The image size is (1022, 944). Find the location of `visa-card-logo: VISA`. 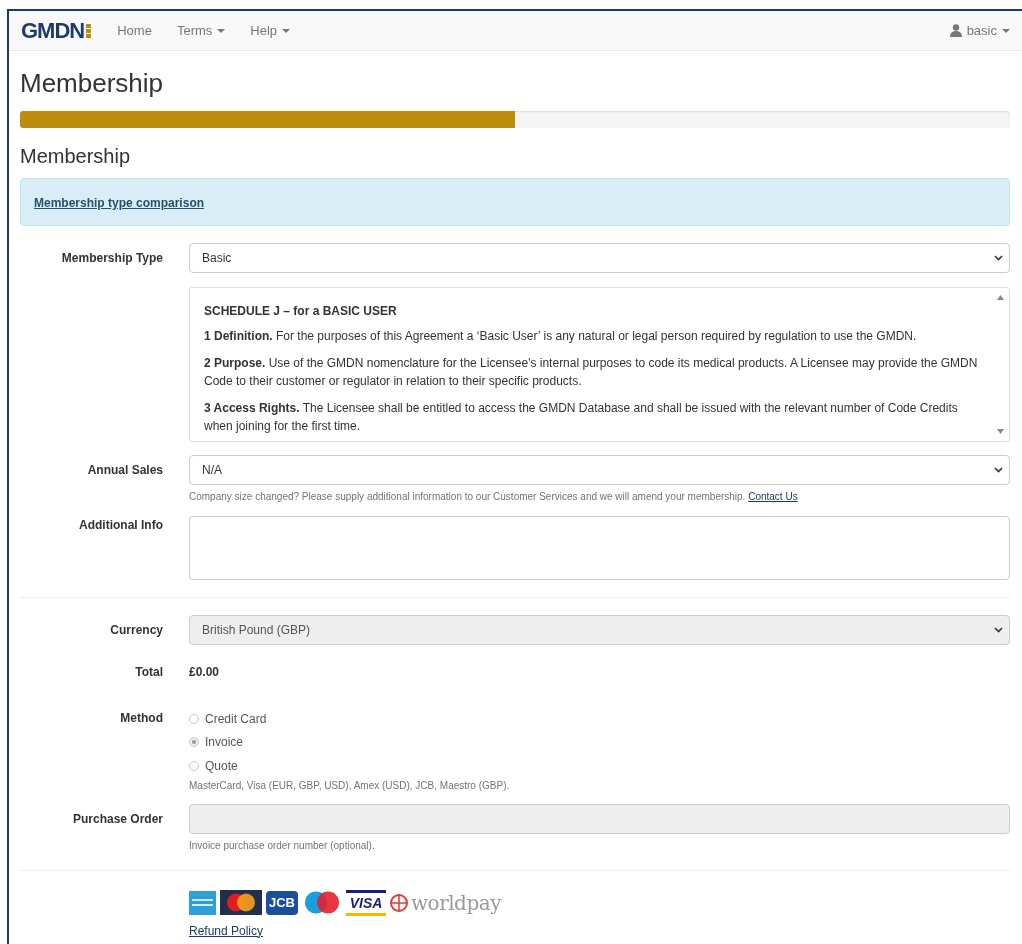

visa-card-logo: VISA is located at coordinates (366, 902).